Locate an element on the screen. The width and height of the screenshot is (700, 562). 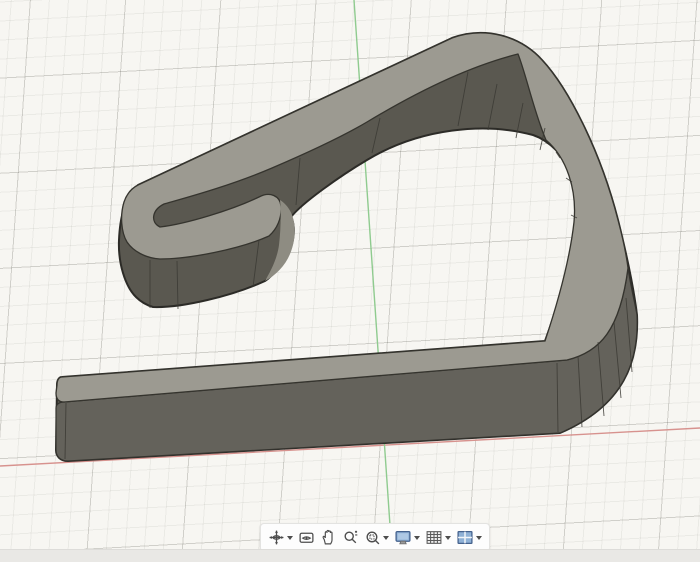
display-dropdown-caret is located at coordinates (417, 537).